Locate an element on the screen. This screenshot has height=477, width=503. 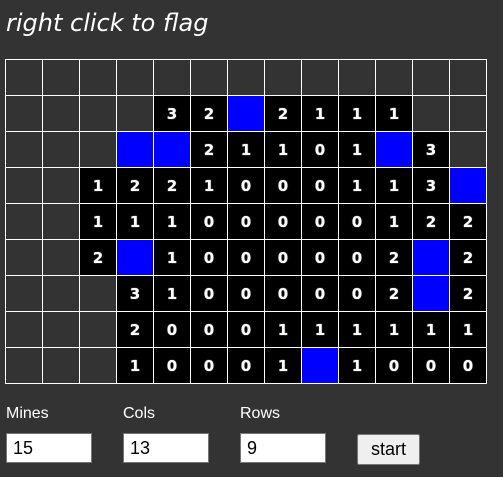
cols-input is located at coordinates (166, 448).